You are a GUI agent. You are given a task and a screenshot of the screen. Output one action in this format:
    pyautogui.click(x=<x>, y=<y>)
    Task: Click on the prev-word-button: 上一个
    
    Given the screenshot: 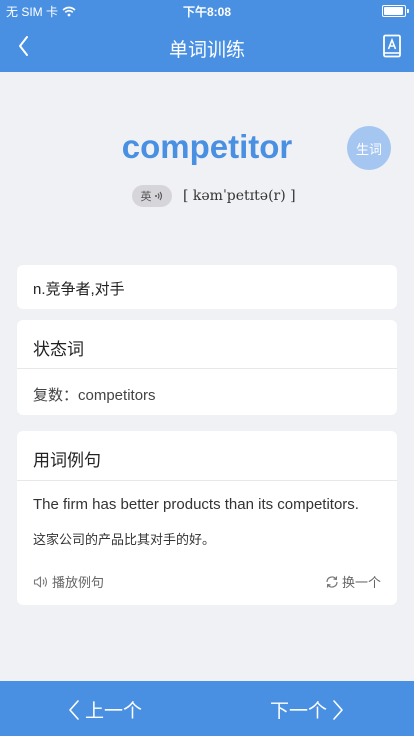 What is the action you would take?
    pyautogui.click(x=104, y=709)
    